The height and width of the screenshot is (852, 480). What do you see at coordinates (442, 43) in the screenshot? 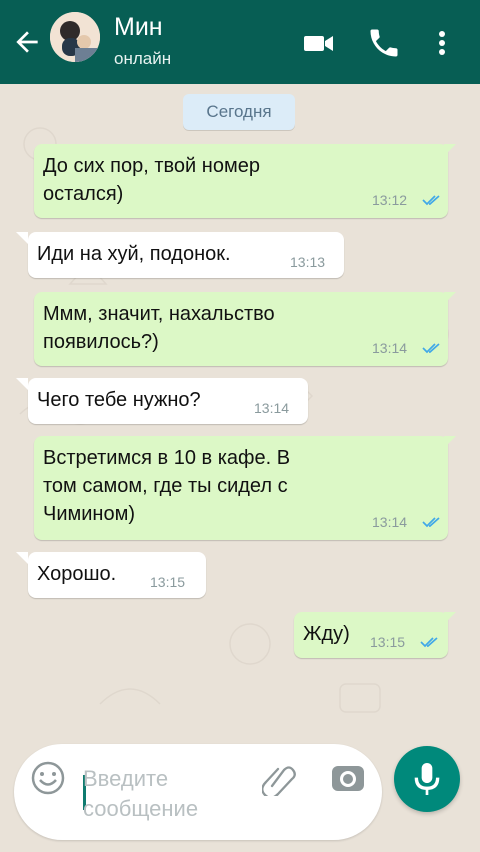
I see `more-vert-icon` at bounding box center [442, 43].